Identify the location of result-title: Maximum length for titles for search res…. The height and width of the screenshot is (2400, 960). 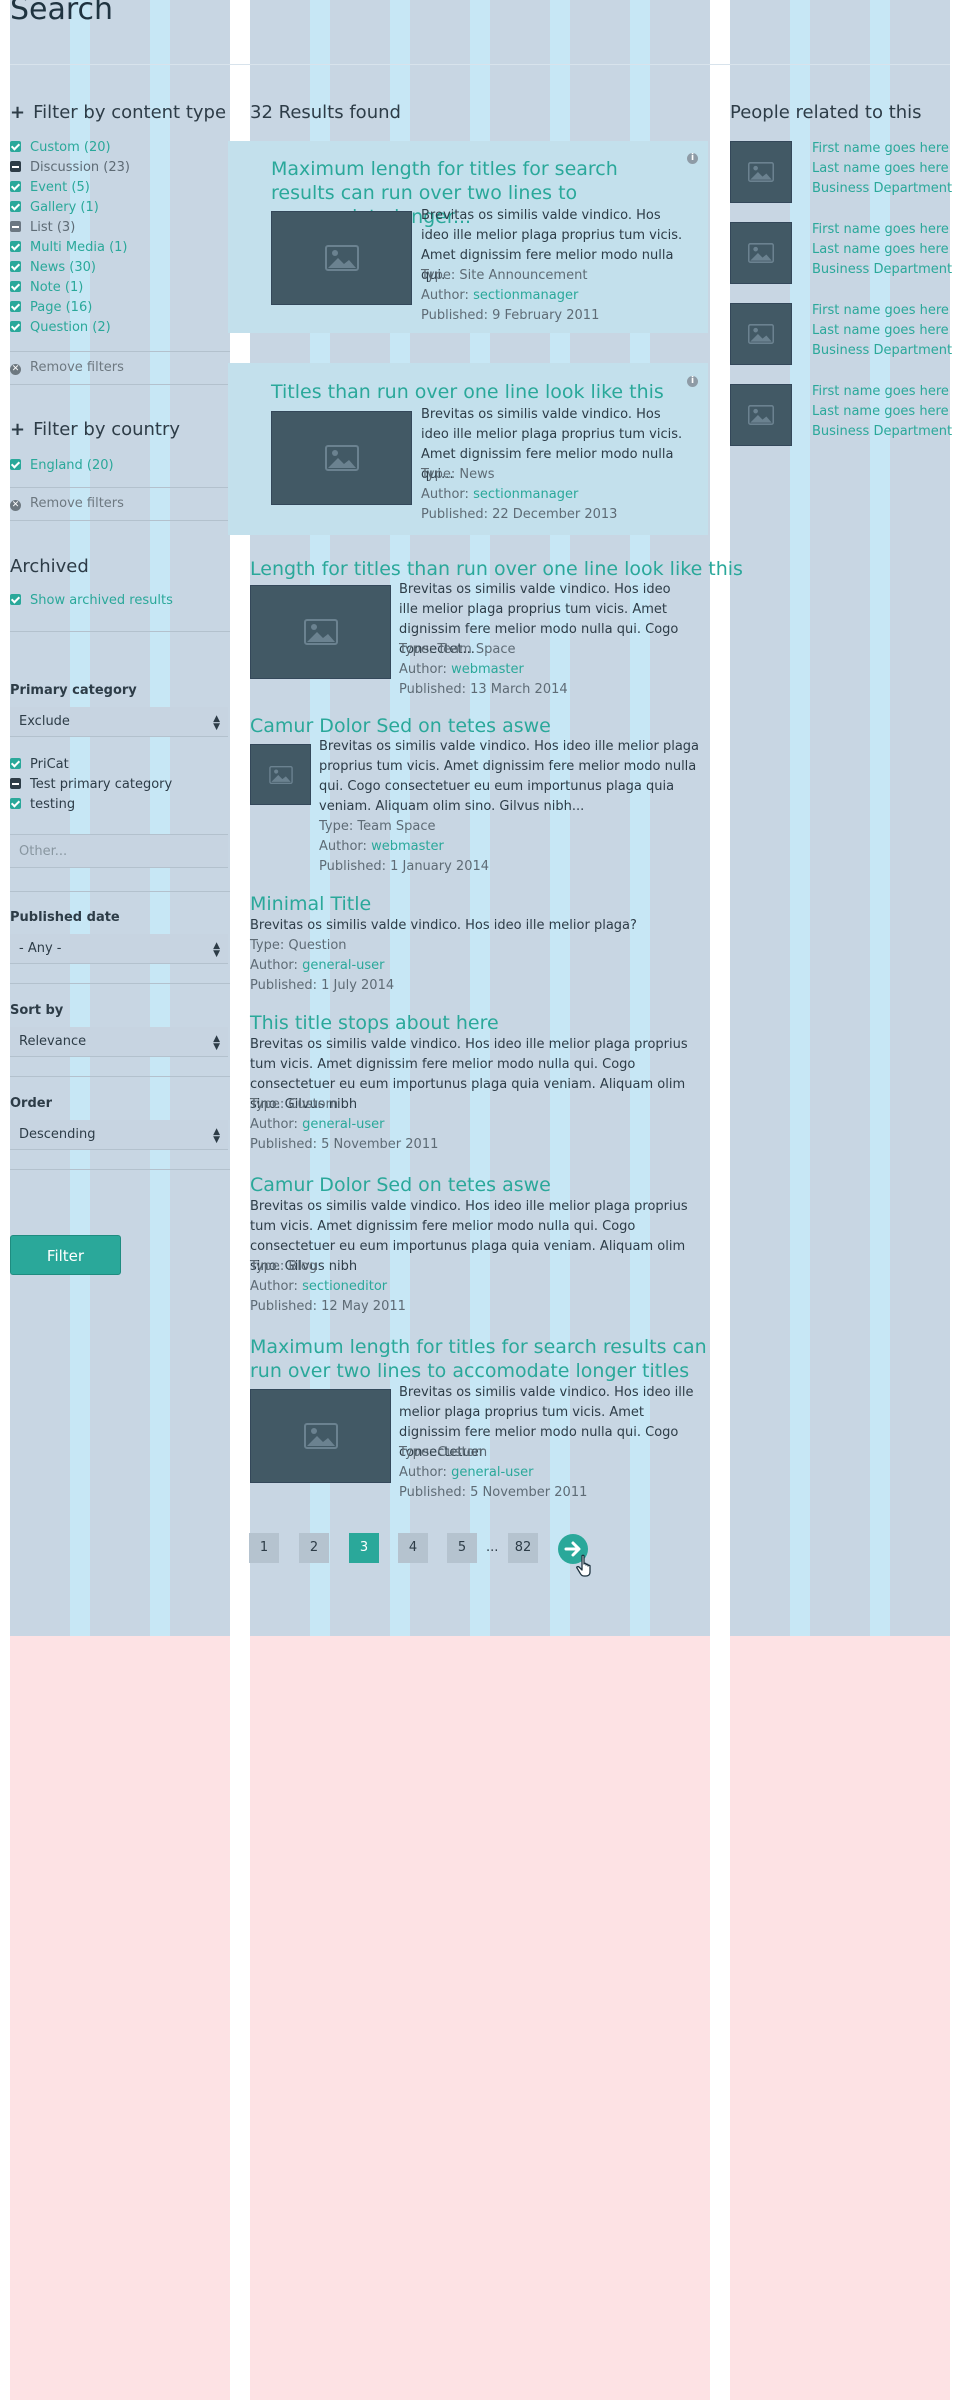
(482, 1359).